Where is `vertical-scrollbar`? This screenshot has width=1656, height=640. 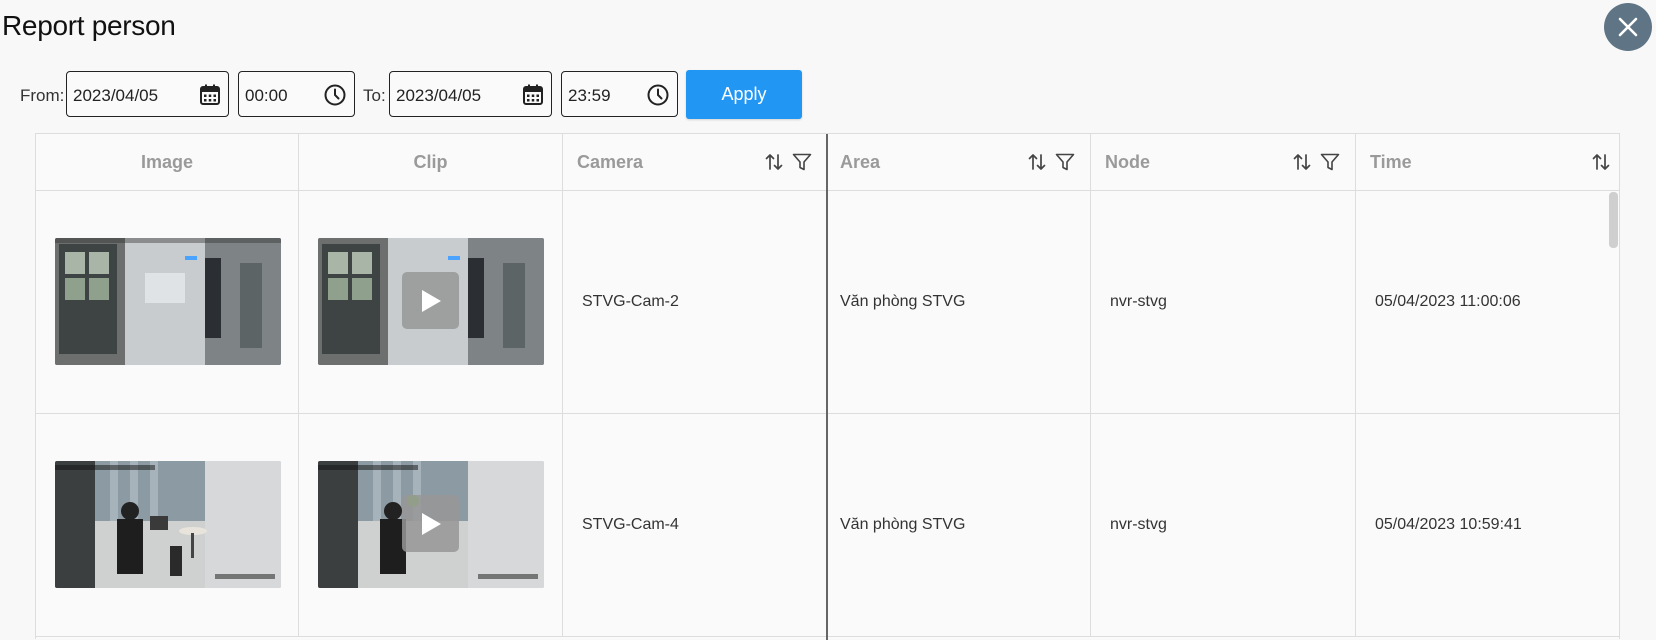 vertical-scrollbar is located at coordinates (1613, 220).